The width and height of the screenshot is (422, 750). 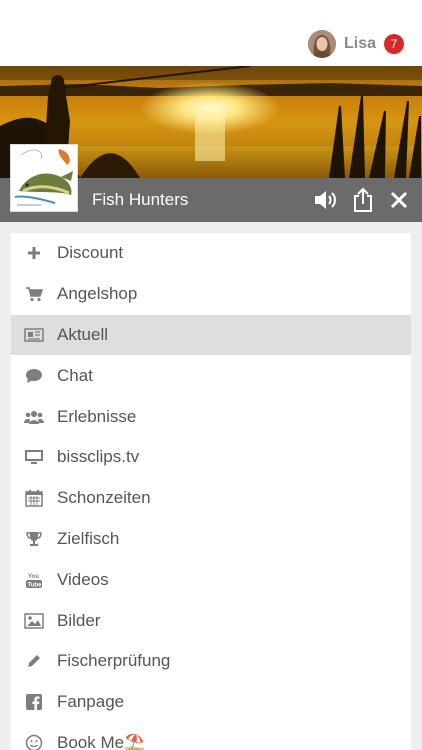 What do you see at coordinates (211, 457) in the screenshot?
I see `menu-item-bissclips: bissclips.tv` at bounding box center [211, 457].